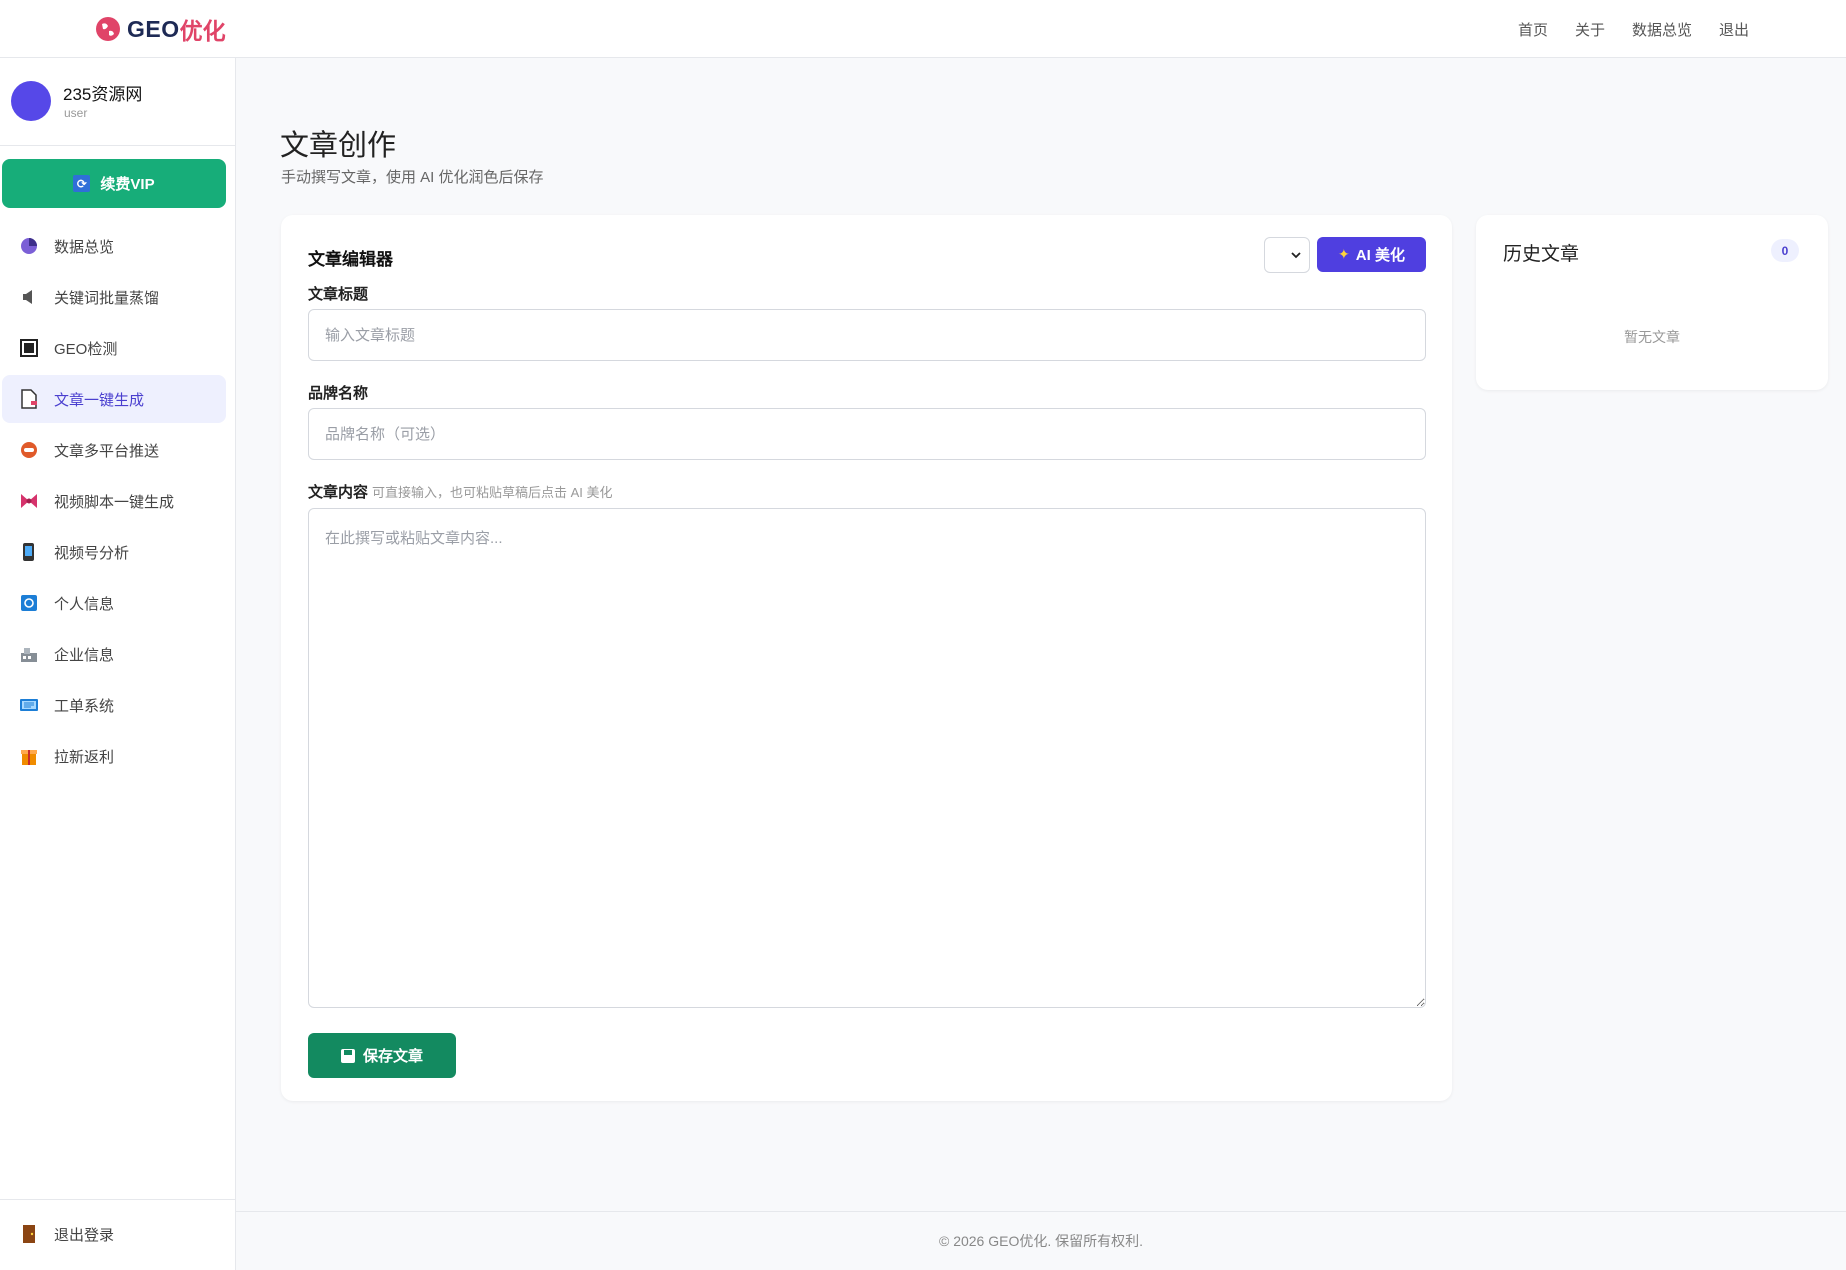  Describe the element at coordinates (1620, 29) in the screenshot. I see `top-nav: 首页 关于 数据总览 退出` at that location.